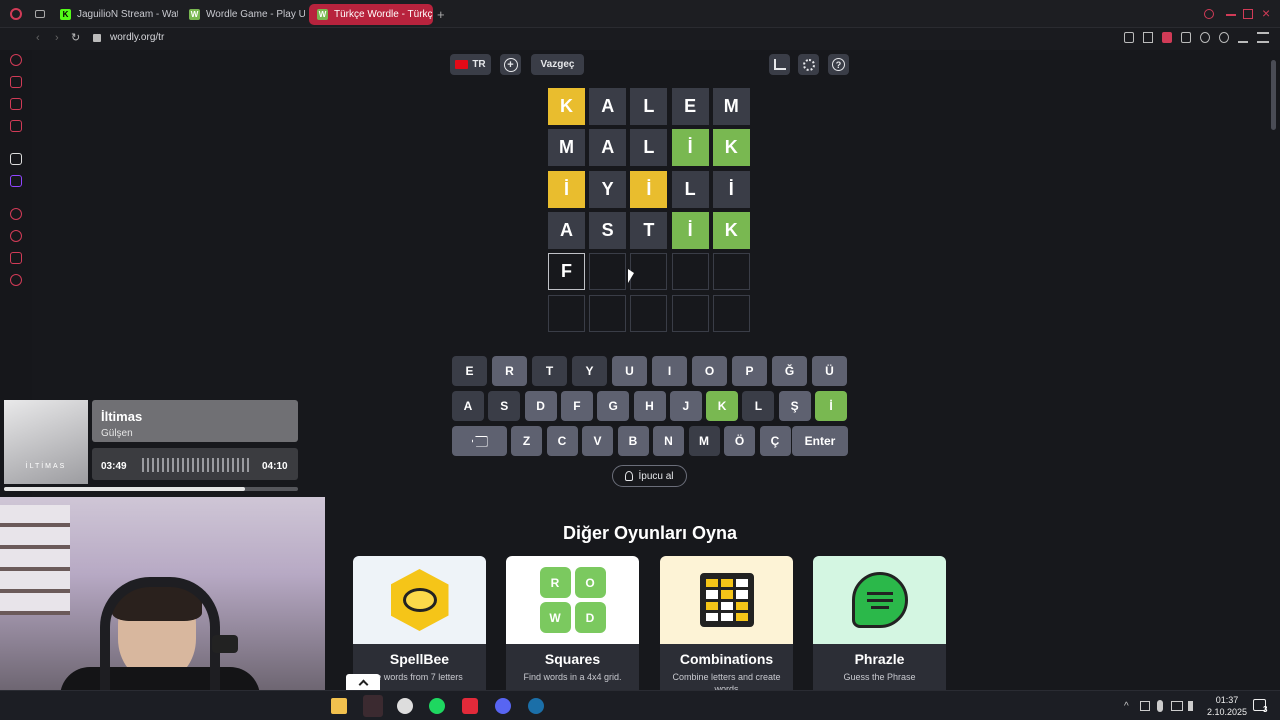 This screenshot has width=1280, height=720. Describe the element at coordinates (16, 60) in the screenshot. I see `sidebar-aria-icon` at that location.